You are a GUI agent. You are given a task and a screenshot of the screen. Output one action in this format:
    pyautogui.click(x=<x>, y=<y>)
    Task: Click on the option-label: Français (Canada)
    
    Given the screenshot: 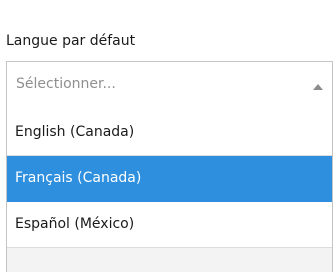 What is the action you would take?
    pyautogui.click(x=78, y=178)
    